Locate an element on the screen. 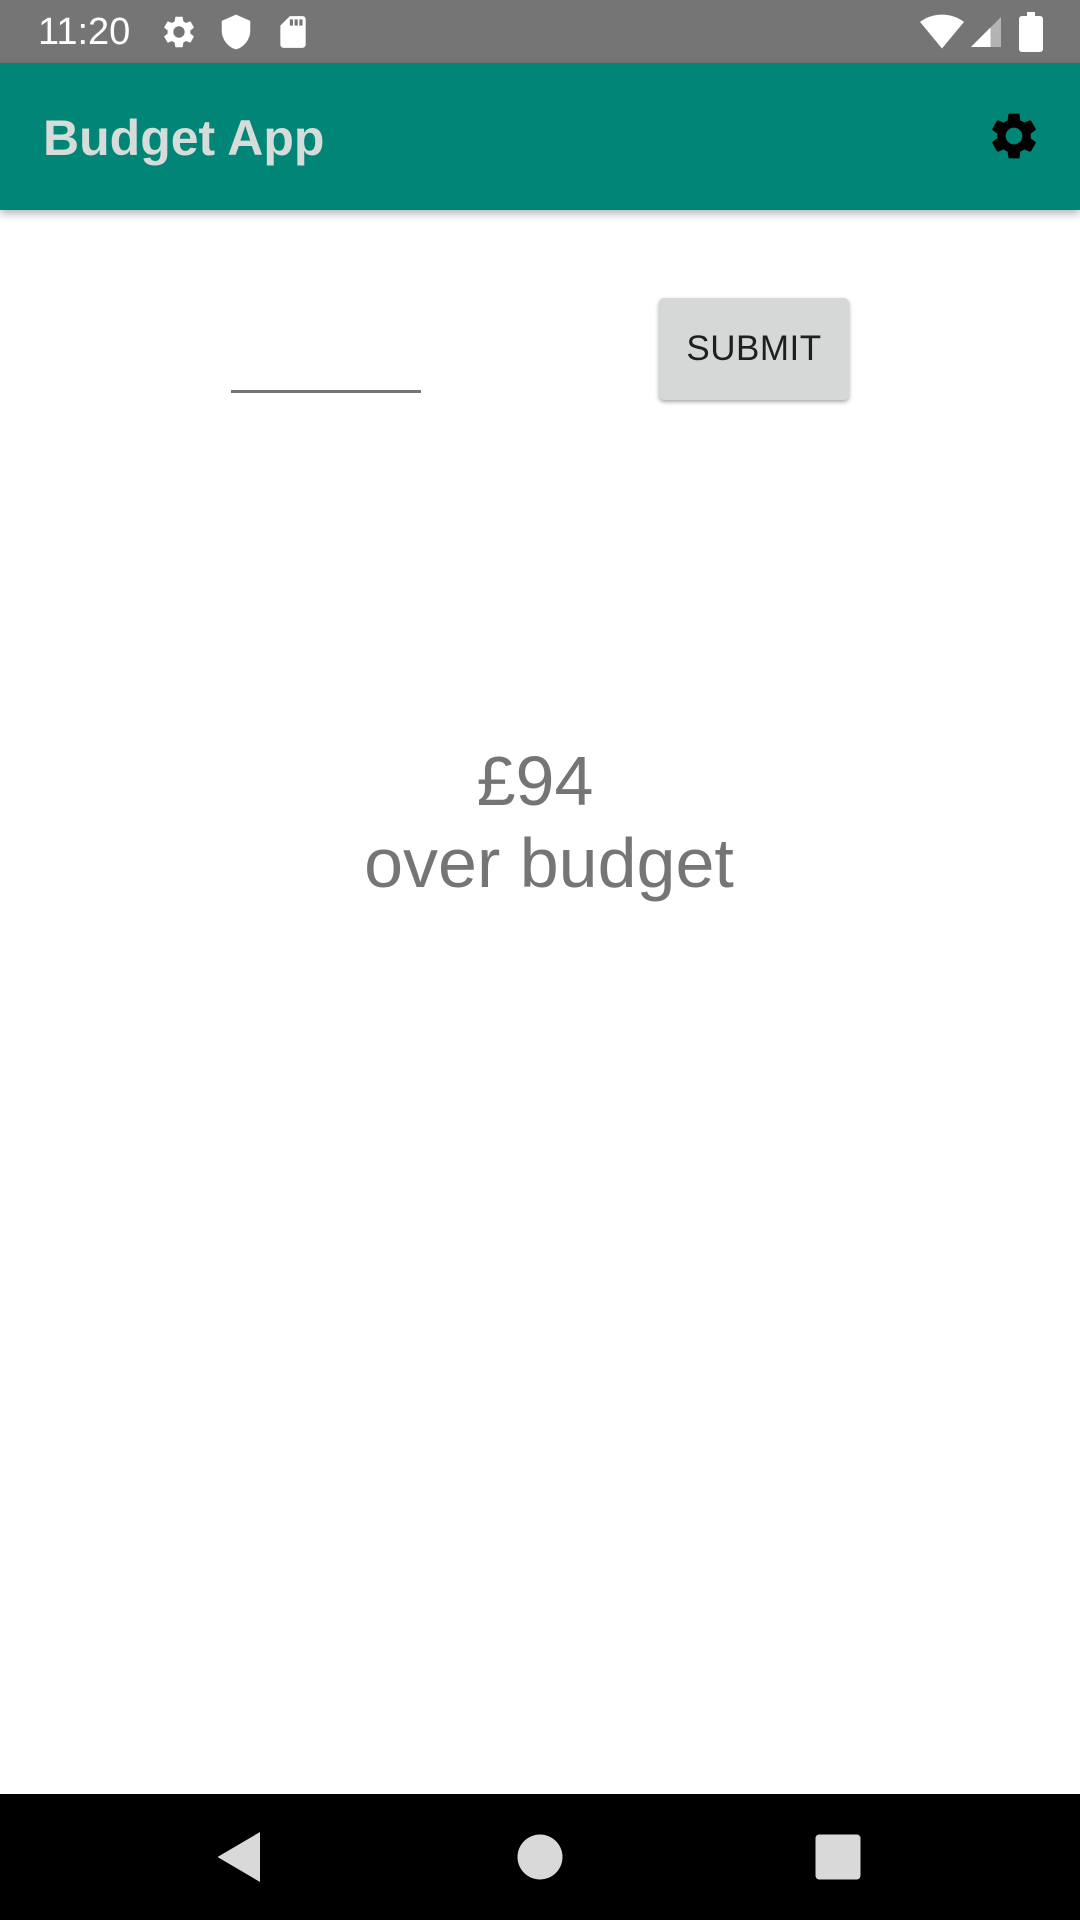 Image resolution: width=1080 pixels, height=1920 pixels. amount-input is located at coordinates (326, 361).